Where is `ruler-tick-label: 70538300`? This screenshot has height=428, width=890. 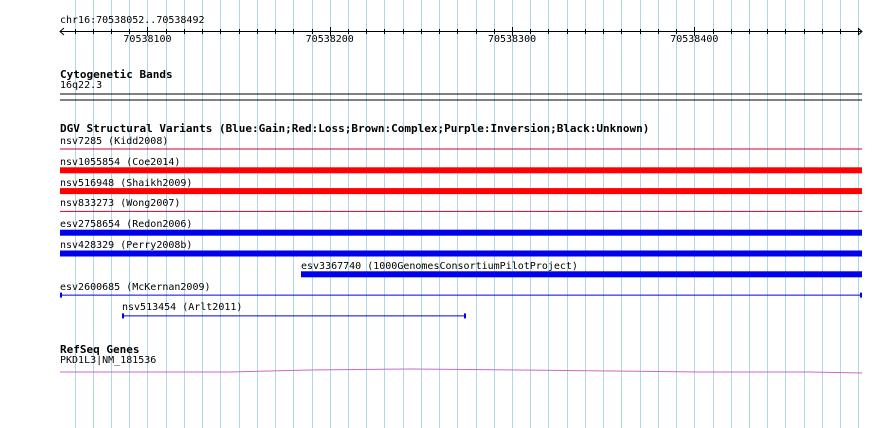
ruler-tick-label: 70538300 is located at coordinates (512, 39).